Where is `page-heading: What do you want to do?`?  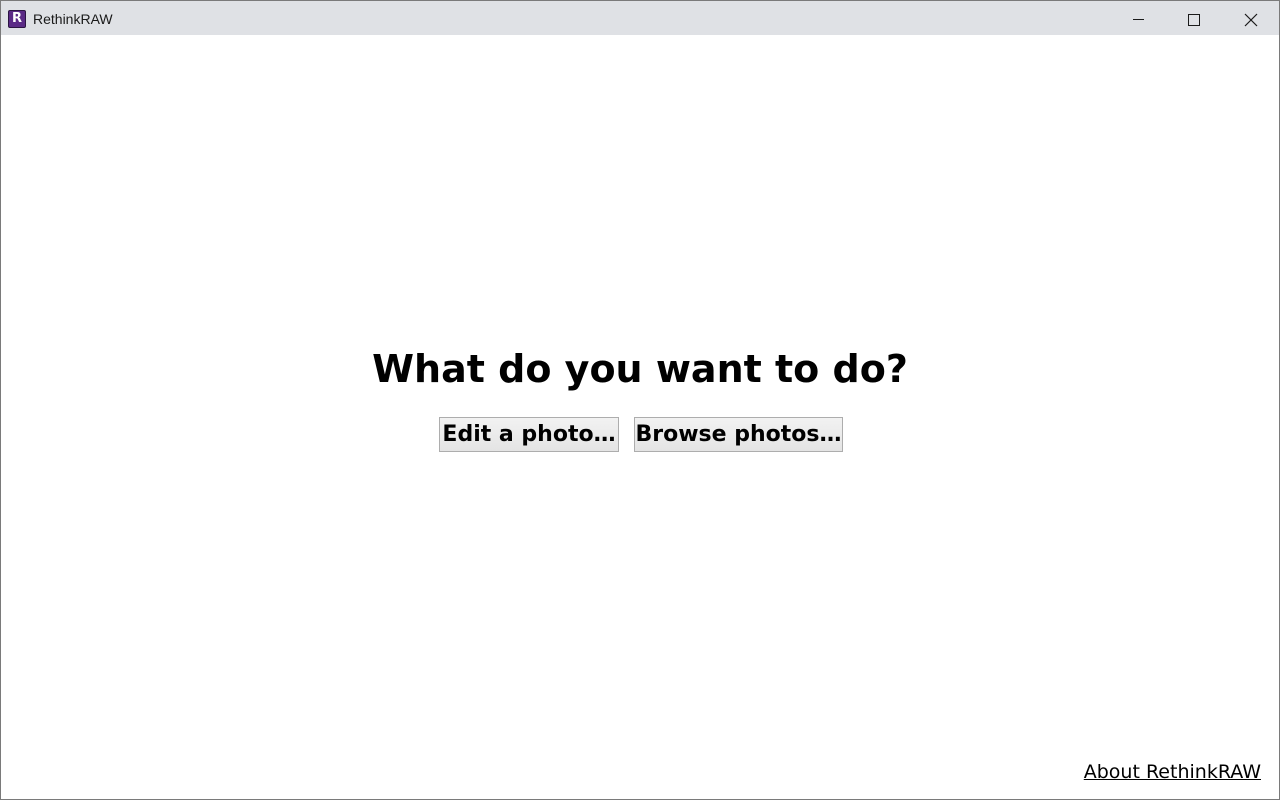
page-heading: What do you want to do? is located at coordinates (640, 369).